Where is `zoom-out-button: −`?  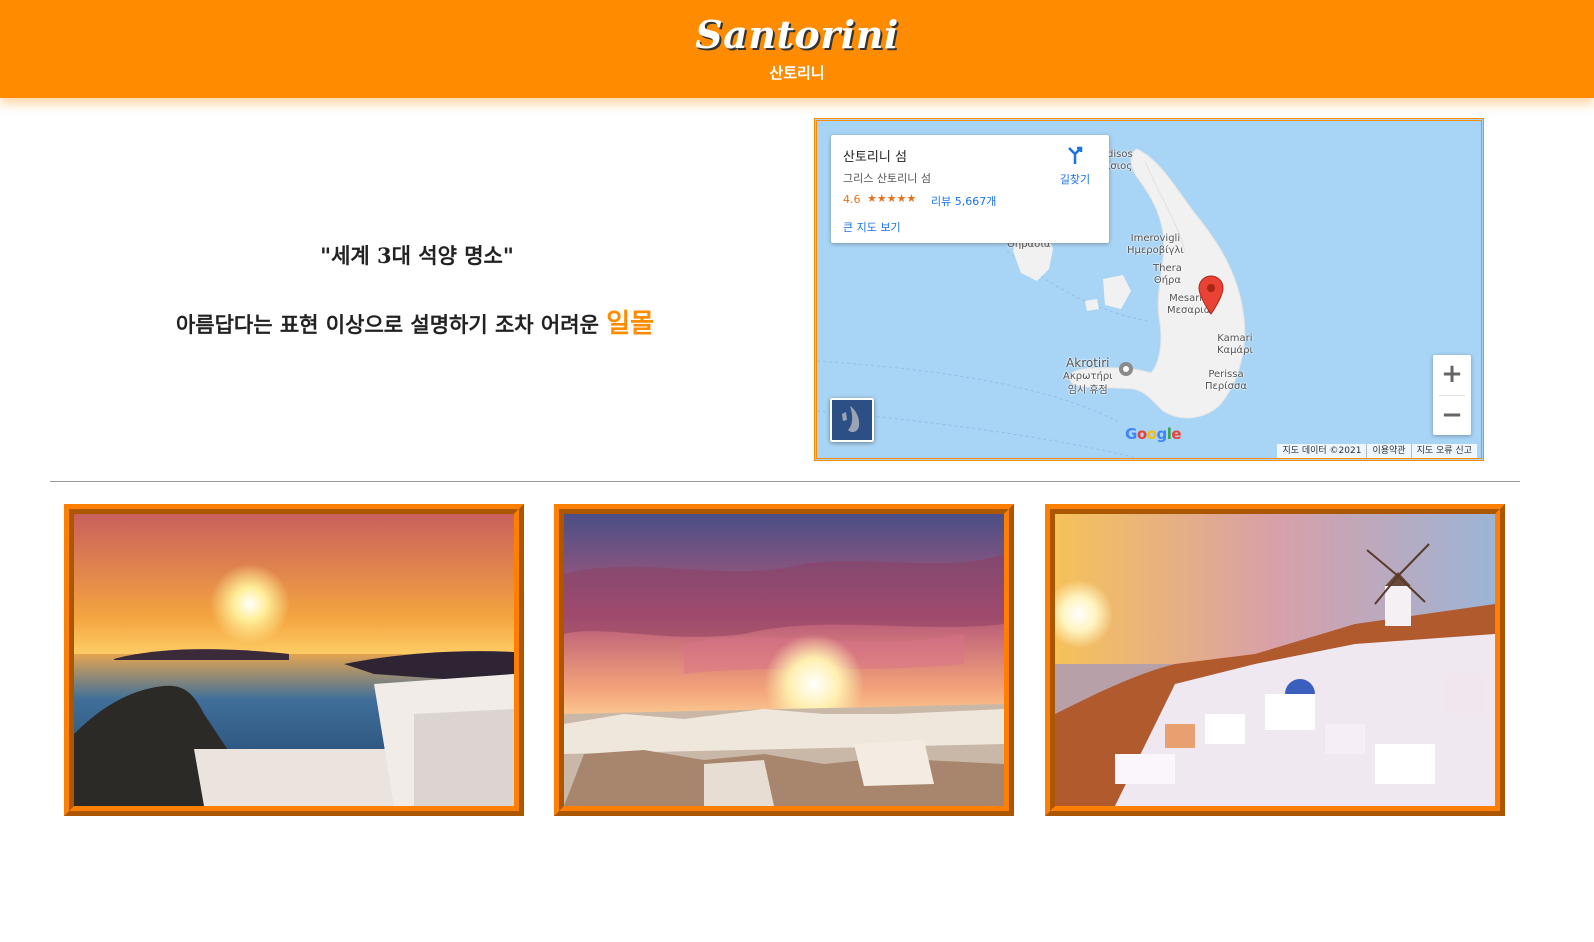 zoom-out-button: − is located at coordinates (1452, 415).